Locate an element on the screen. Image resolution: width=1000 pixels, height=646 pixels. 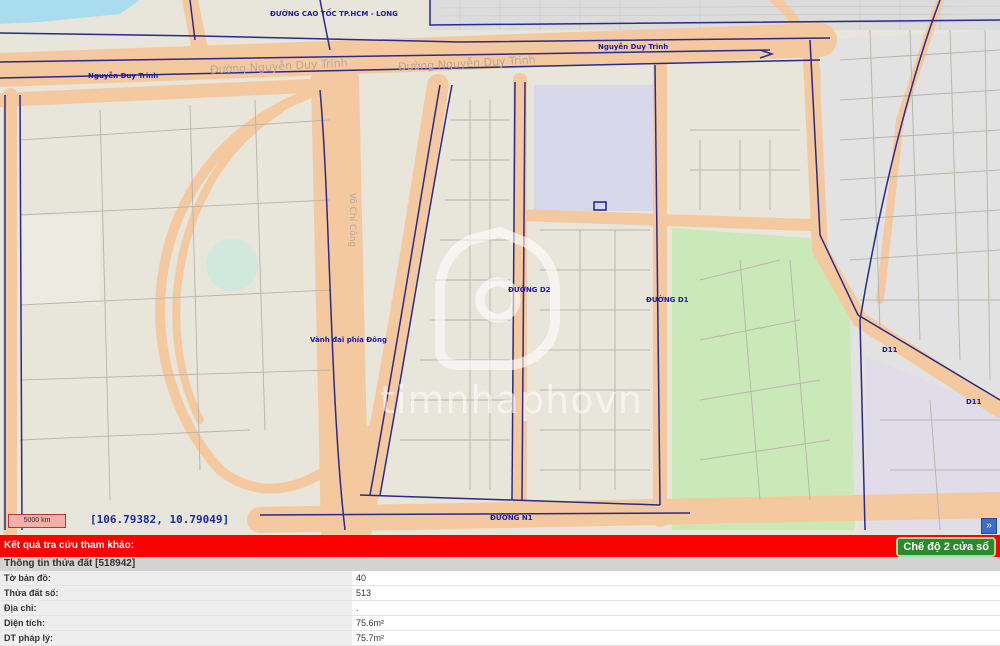
road-label-nguyen-duy-trinh-right: Nguyễn Duy Trinh is located at coordinates (633, 47).